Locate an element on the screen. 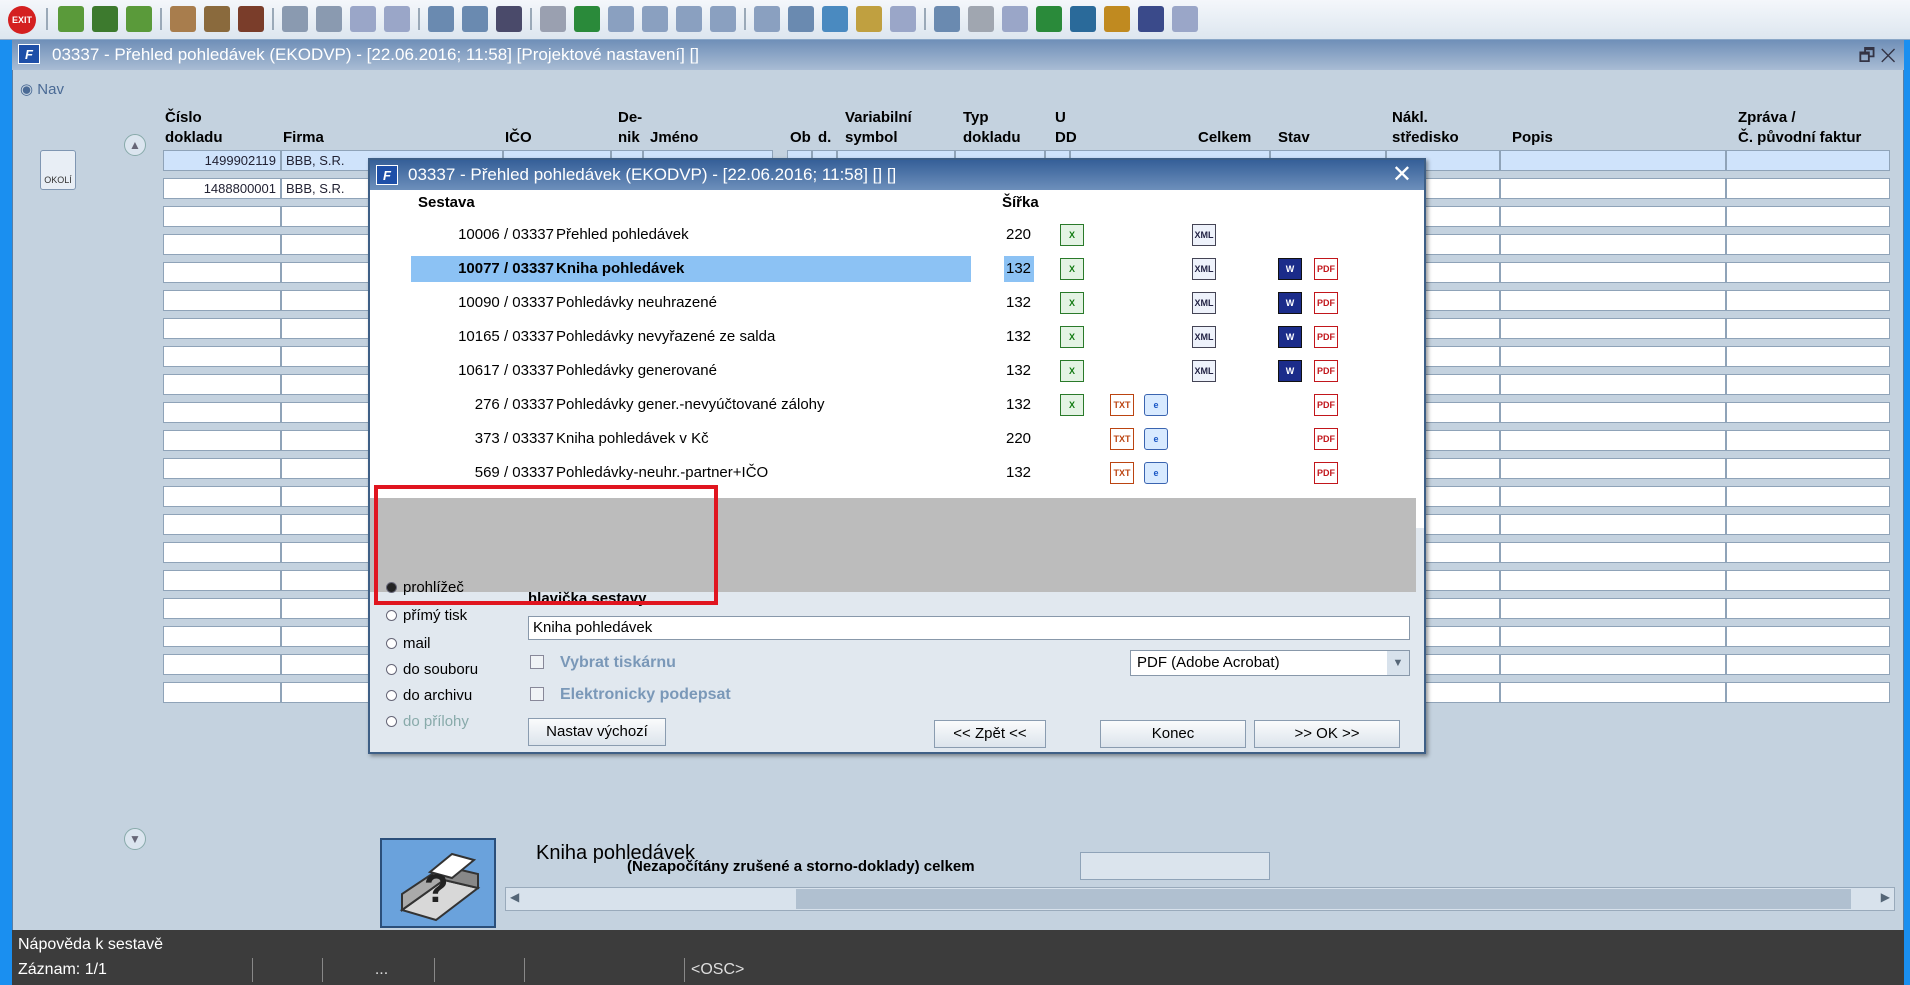  cut-record-icon is located at coordinates (251, 19).